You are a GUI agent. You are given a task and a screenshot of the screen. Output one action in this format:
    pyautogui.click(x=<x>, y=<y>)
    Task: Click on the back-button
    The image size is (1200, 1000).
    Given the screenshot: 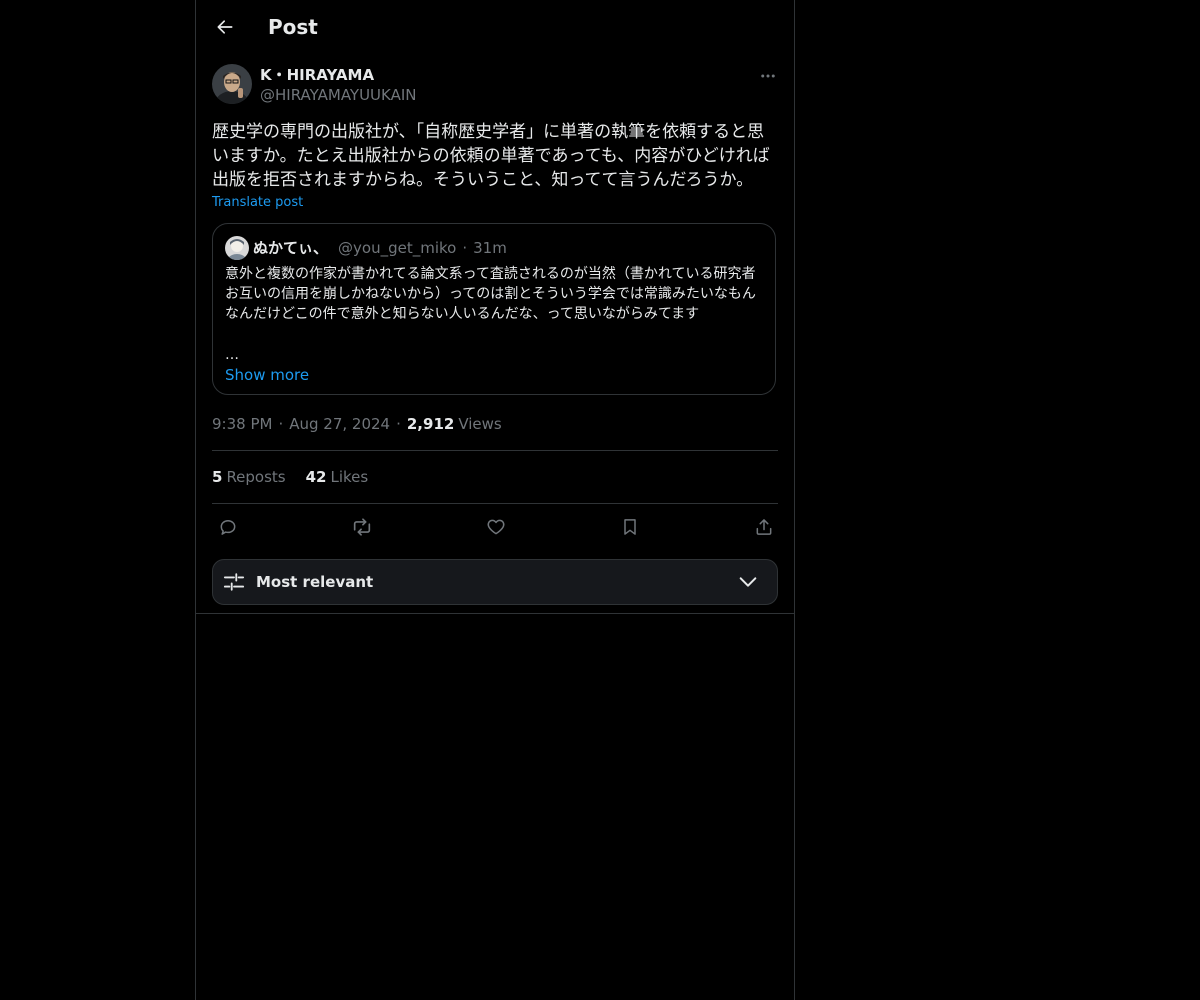 What is the action you would take?
    pyautogui.click(x=225, y=27)
    